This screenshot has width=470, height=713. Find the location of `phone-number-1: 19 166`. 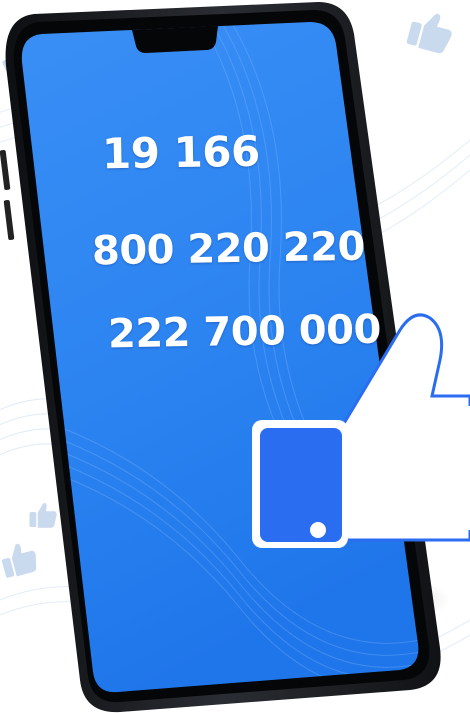

phone-number-1: 19 166 is located at coordinates (181, 152).